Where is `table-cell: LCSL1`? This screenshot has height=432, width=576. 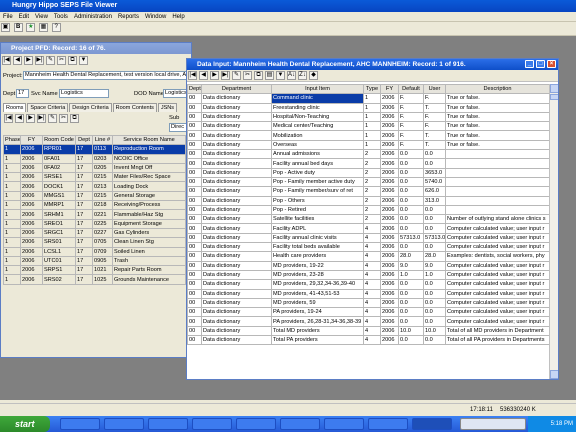 table-cell: LCSL1 is located at coordinates (59, 251).